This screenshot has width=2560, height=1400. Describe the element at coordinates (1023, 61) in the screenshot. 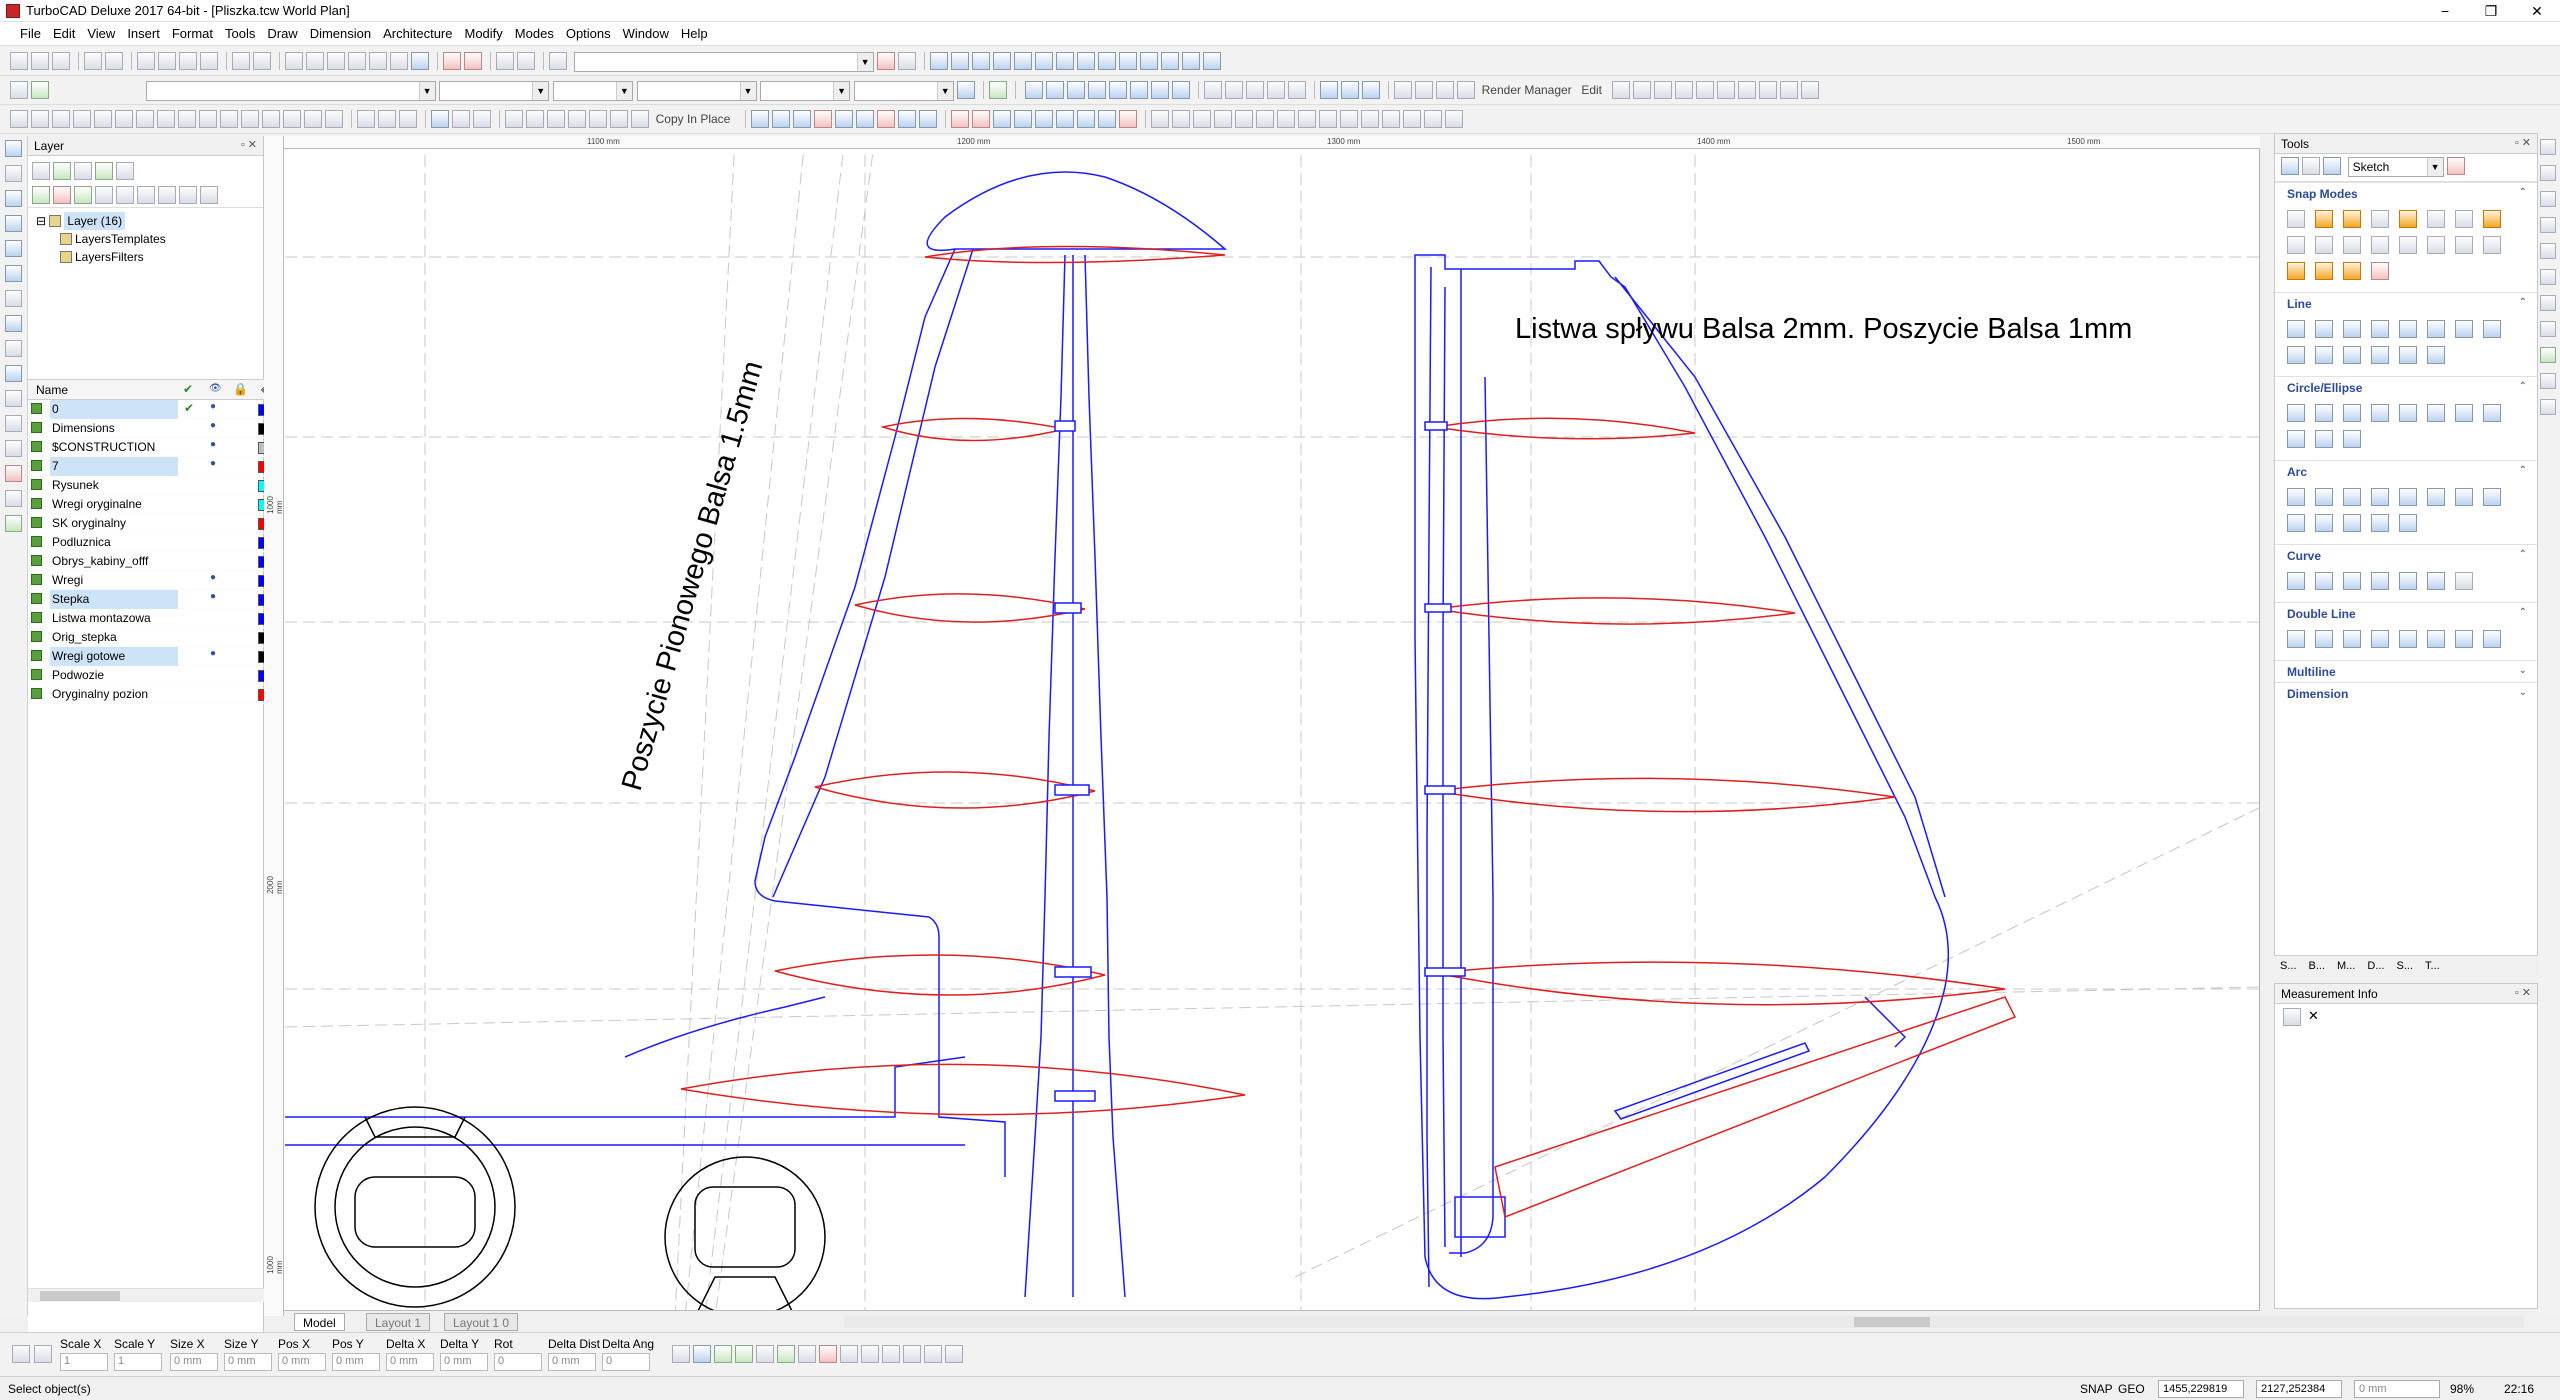

I see `spline-icon` at that location.